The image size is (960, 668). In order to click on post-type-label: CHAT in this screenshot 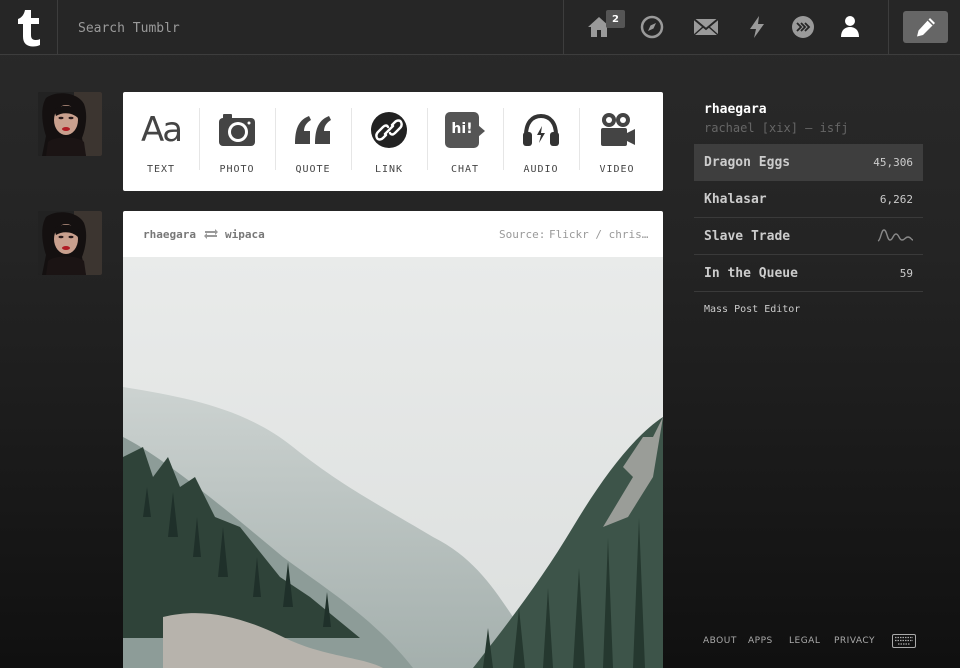, I will do `click(465, 169)`.